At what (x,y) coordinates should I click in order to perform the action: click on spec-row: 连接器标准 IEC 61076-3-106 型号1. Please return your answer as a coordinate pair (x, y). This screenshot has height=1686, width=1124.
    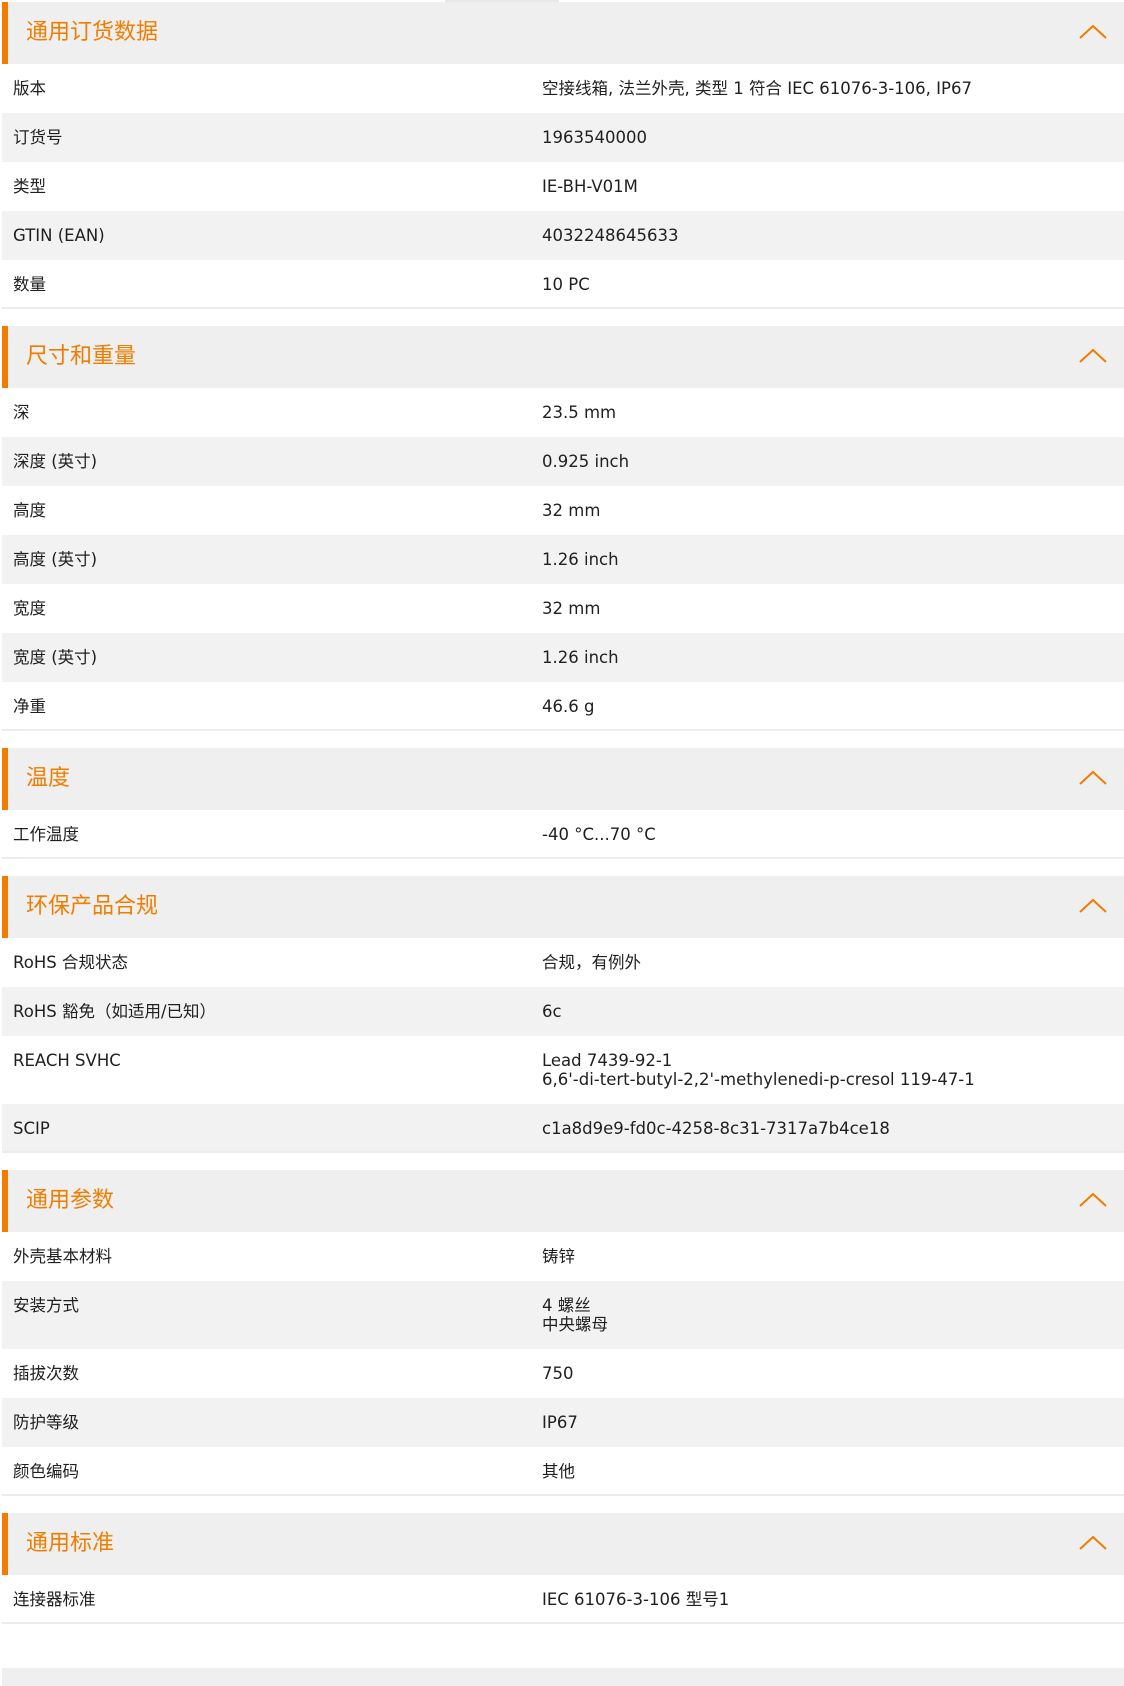
    Looking at the image, I should click on (563, 1599).